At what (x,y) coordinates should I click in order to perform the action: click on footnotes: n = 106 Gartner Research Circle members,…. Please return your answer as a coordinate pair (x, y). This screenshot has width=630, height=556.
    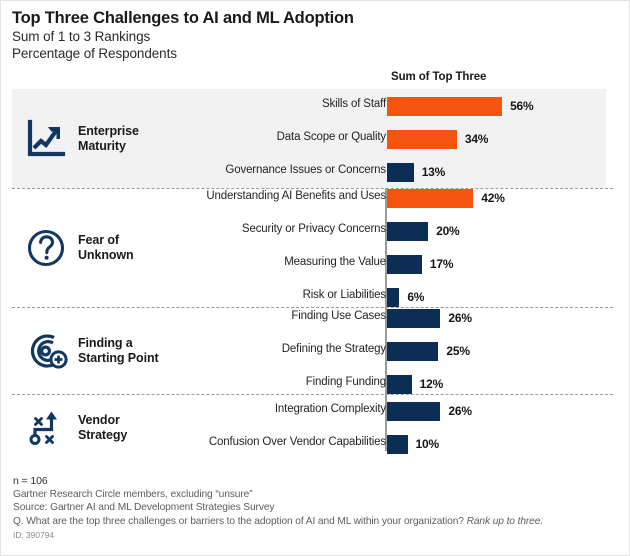
    Looking at the image, I should click on (313, 508).